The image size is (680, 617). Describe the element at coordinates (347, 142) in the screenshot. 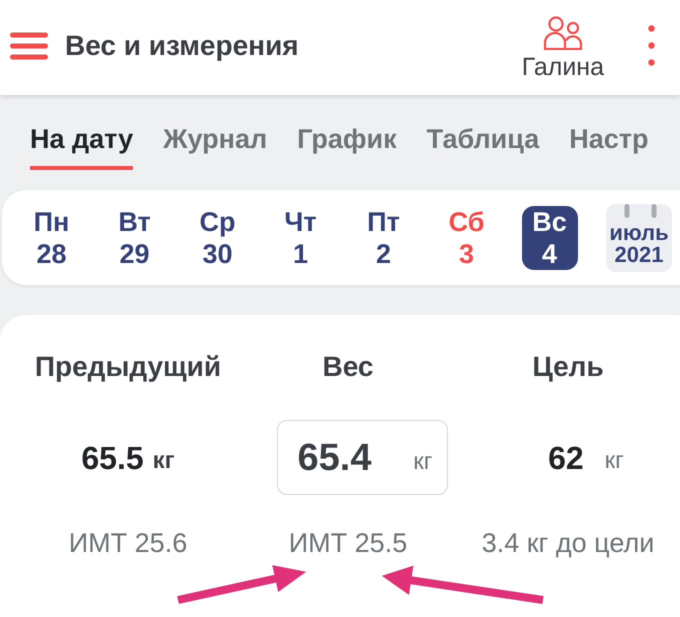

I see `tab: График` at that location.